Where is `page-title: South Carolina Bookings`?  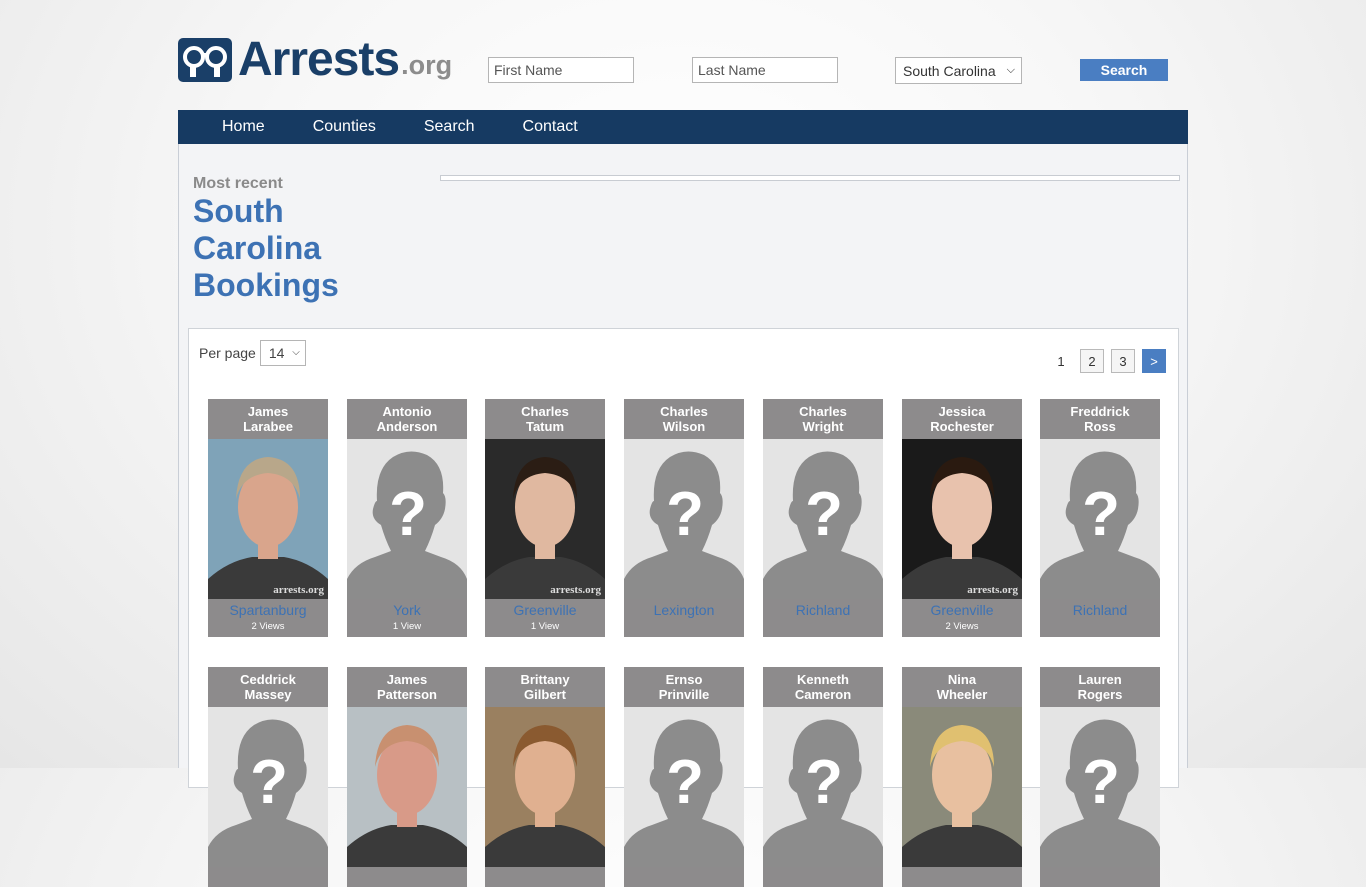
page-title: South Carolina Bookings is located at coordinates (293, 248).